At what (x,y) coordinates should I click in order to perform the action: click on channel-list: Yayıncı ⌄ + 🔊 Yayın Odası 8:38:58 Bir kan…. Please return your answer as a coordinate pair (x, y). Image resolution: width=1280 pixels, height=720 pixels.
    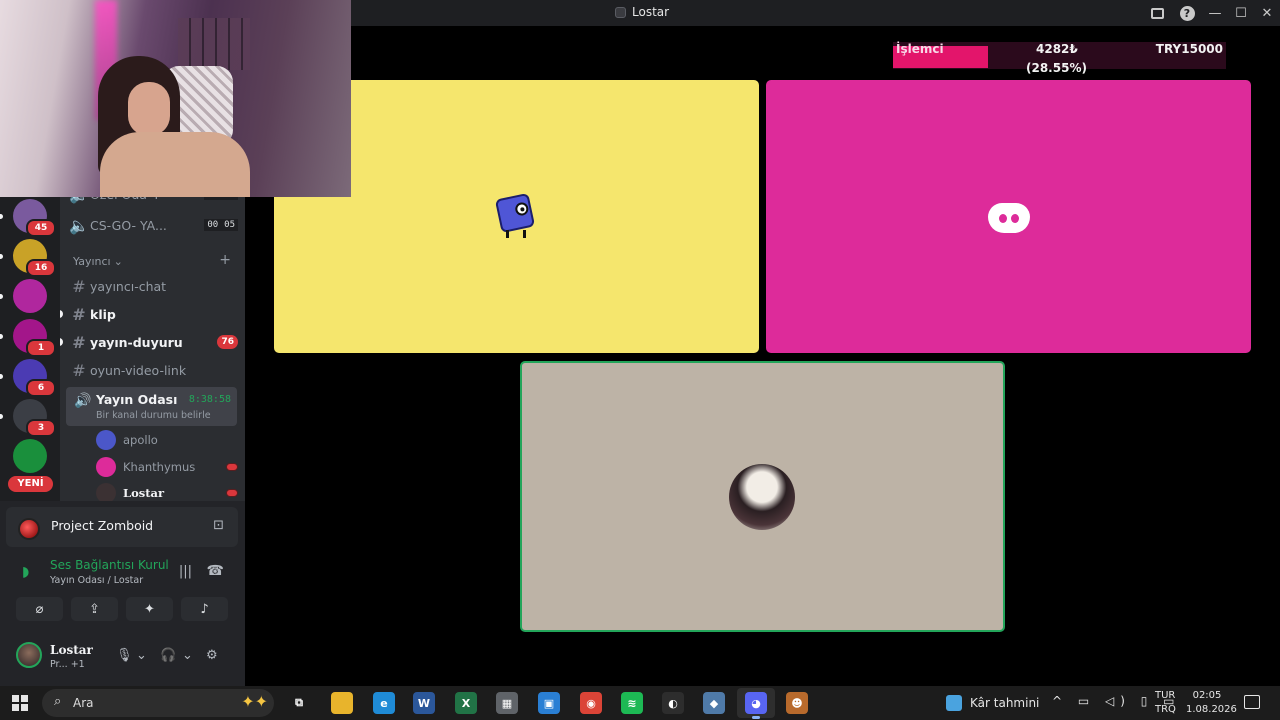
    Looking at the image, I should click on (152, 348).